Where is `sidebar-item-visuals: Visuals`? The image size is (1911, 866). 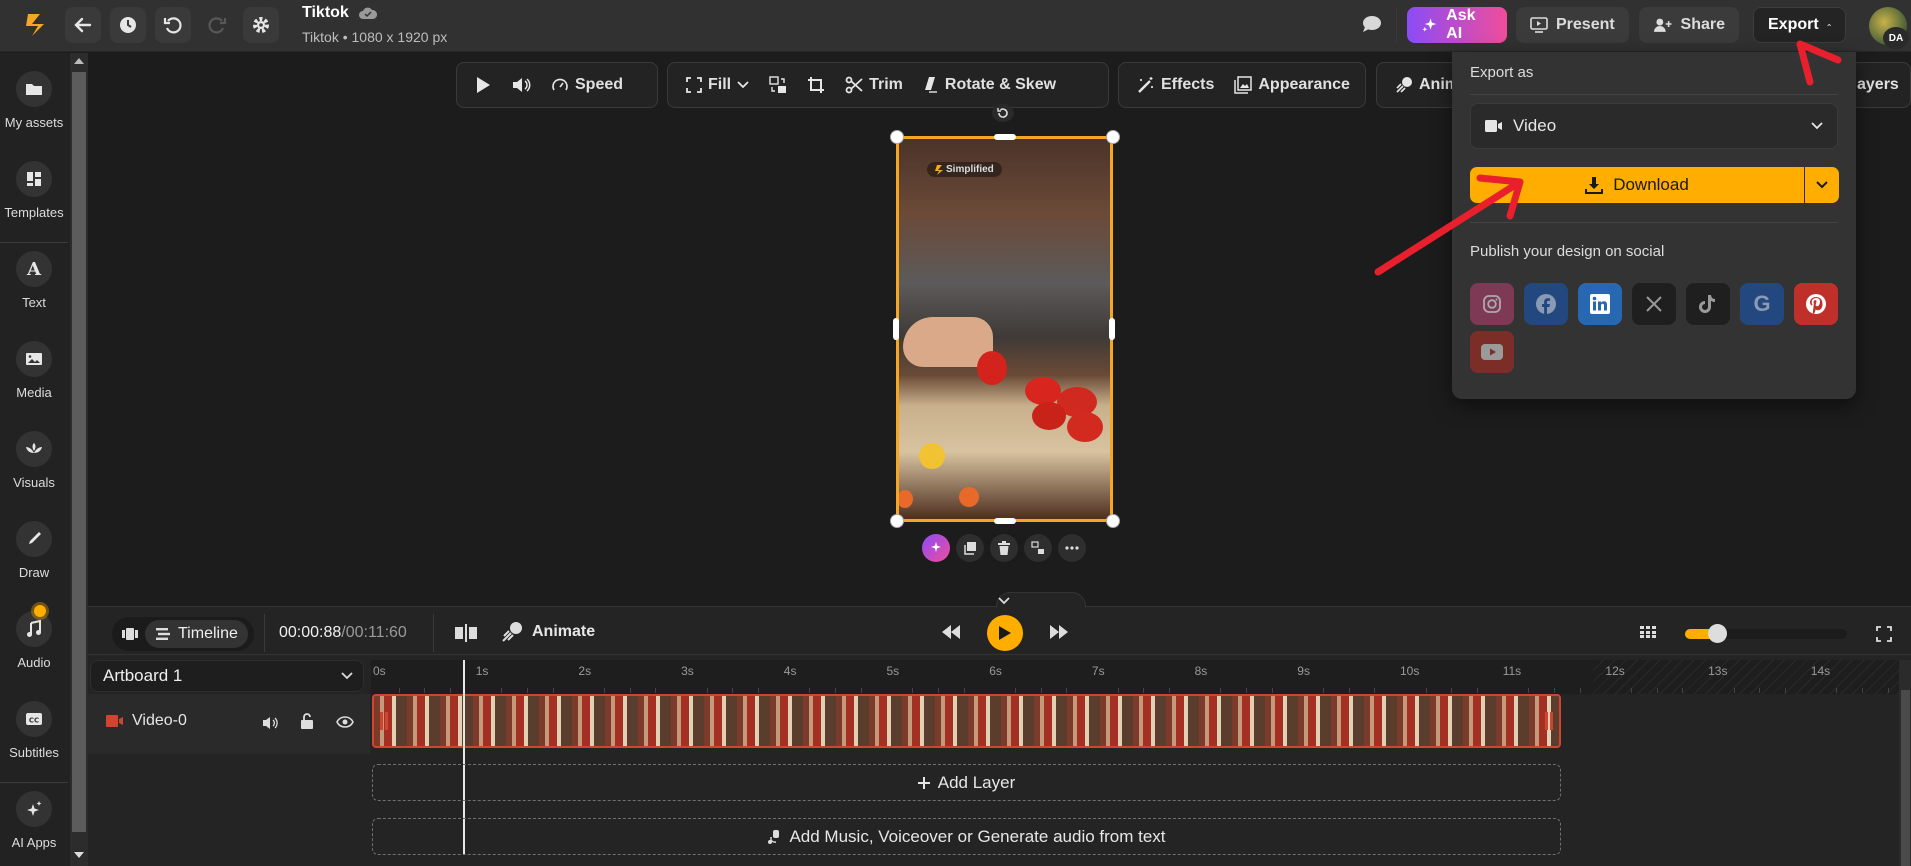
sidebar-item-visuals: Visuals is located at coordinates (34, 460).